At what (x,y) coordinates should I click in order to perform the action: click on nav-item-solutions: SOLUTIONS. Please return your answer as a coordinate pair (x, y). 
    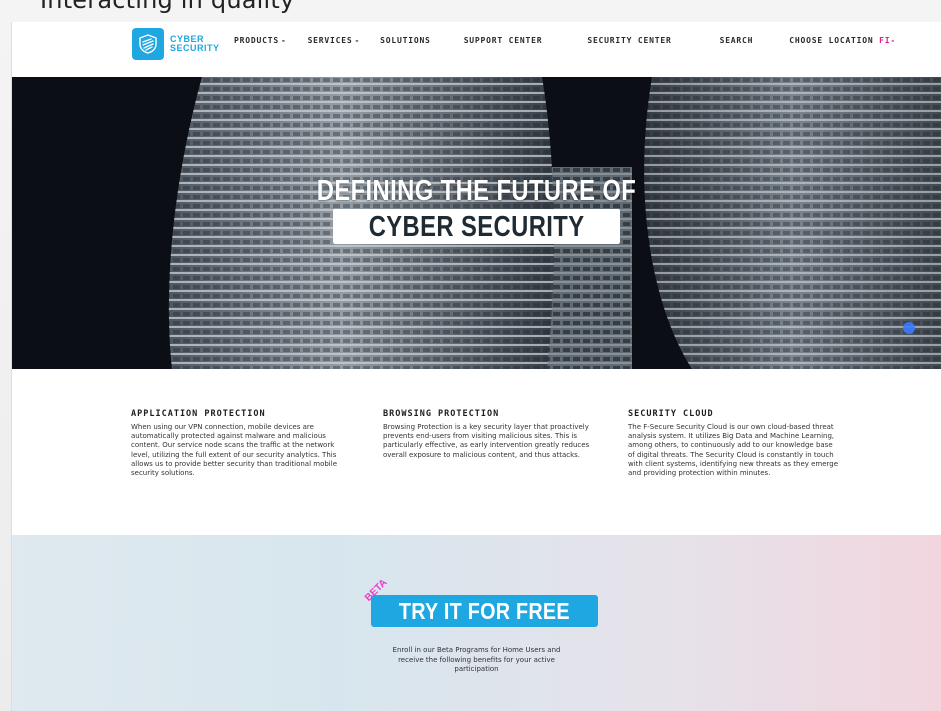
    Looking at the image, I should click on (405, 40).